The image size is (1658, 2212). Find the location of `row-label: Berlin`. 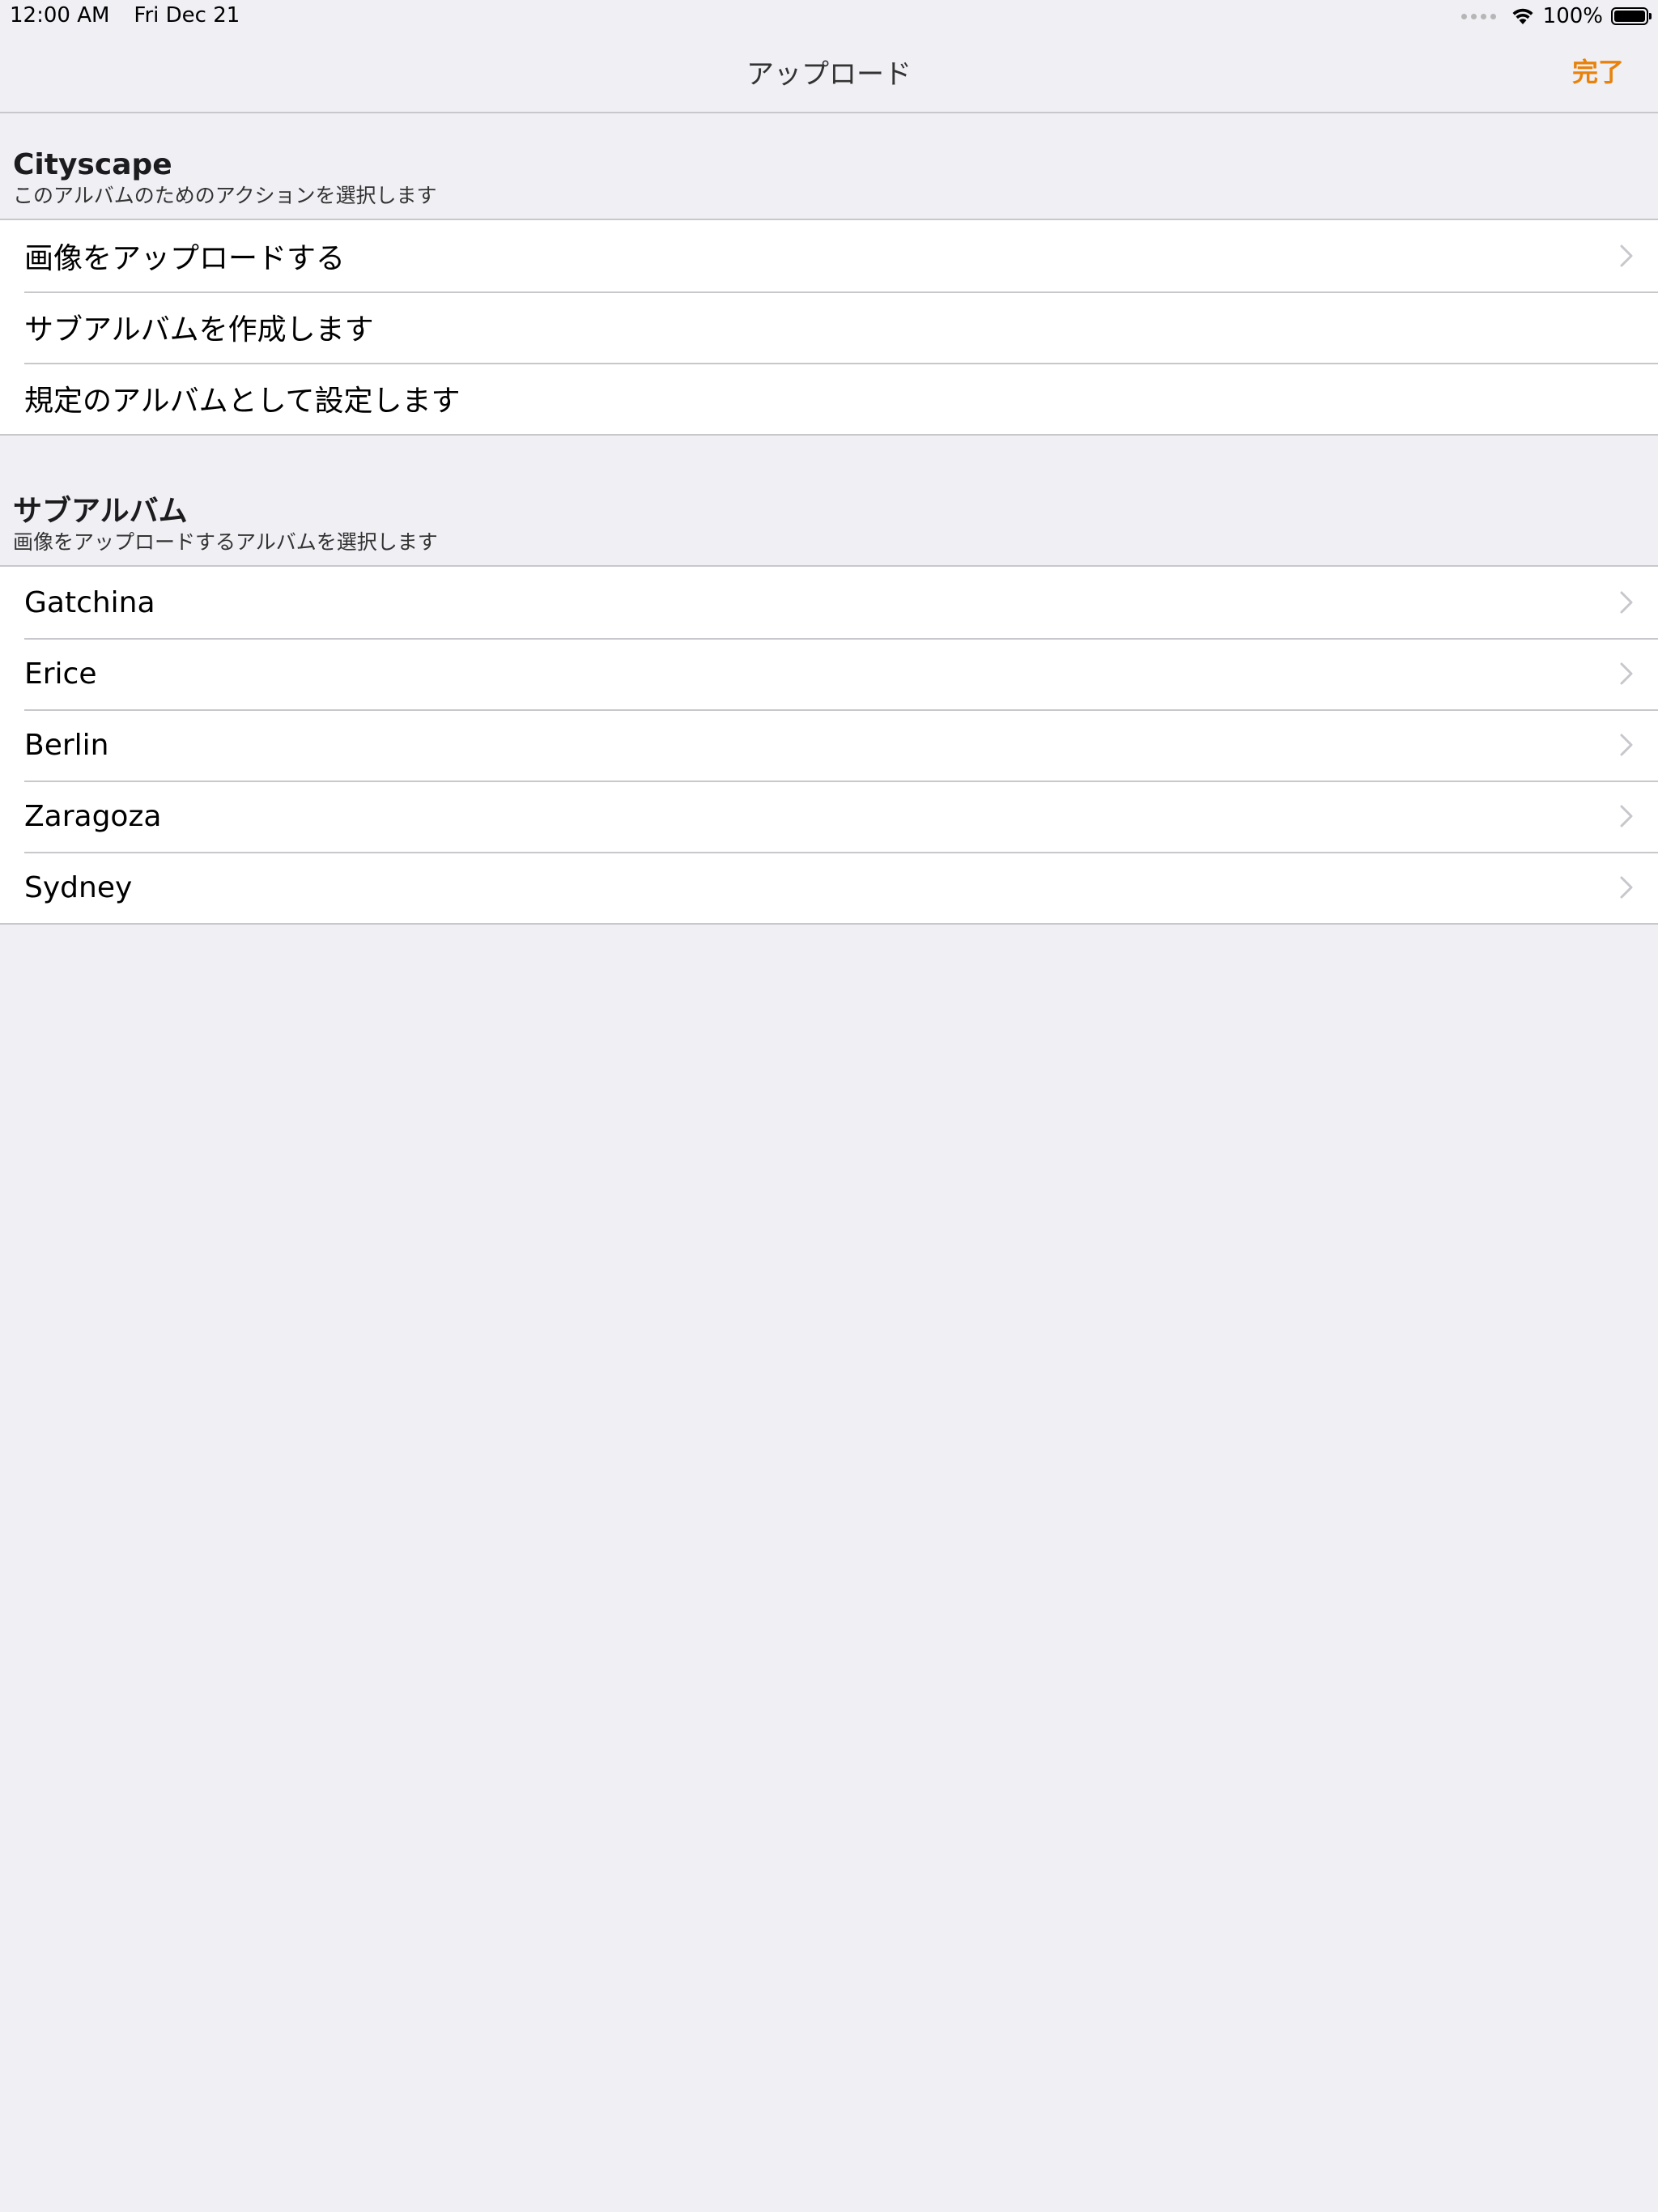

row-label: Berlin is located at coordinates (66, 745).